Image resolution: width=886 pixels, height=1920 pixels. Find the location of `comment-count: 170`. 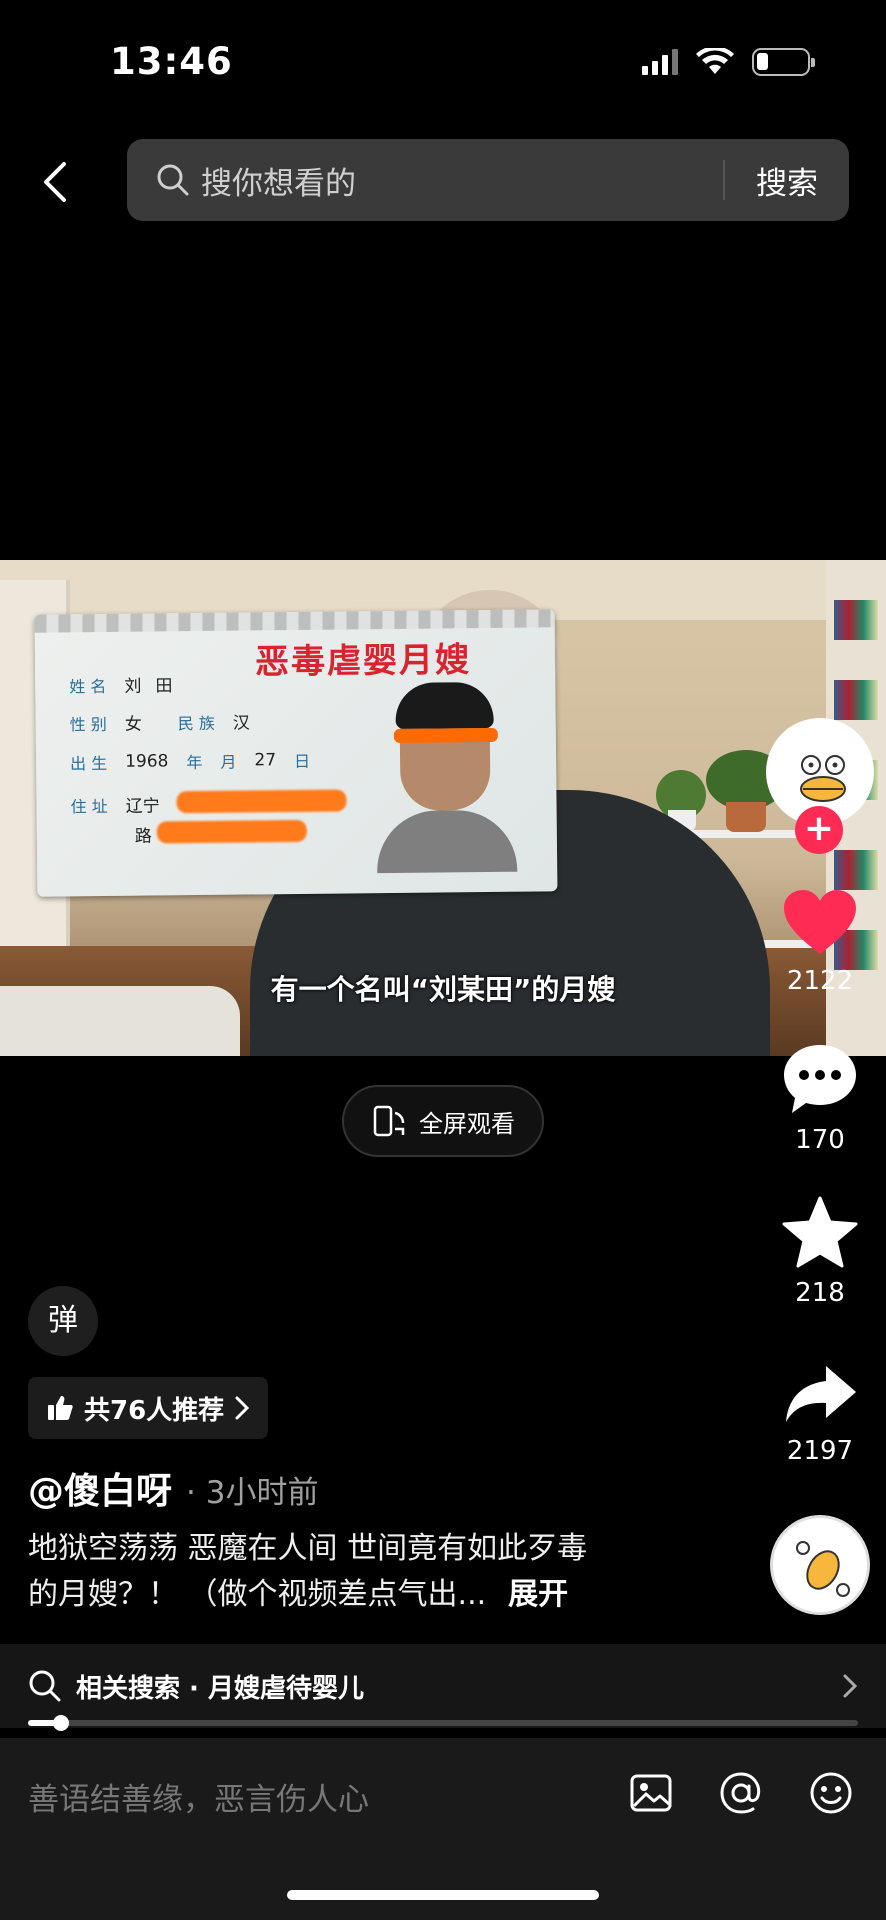

comment-count: 170 is located at coordinates (820, 1140).